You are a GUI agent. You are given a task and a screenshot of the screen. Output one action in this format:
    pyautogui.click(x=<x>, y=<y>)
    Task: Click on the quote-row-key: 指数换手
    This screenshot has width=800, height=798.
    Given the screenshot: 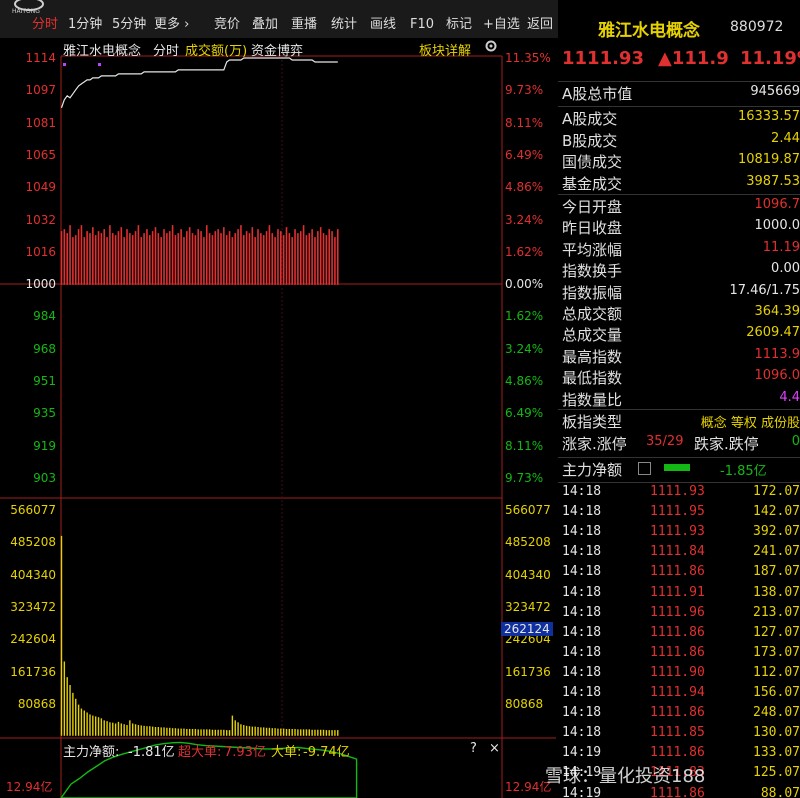 What is the action you would take?
    pyautogui.click(x=592, y=271)
    